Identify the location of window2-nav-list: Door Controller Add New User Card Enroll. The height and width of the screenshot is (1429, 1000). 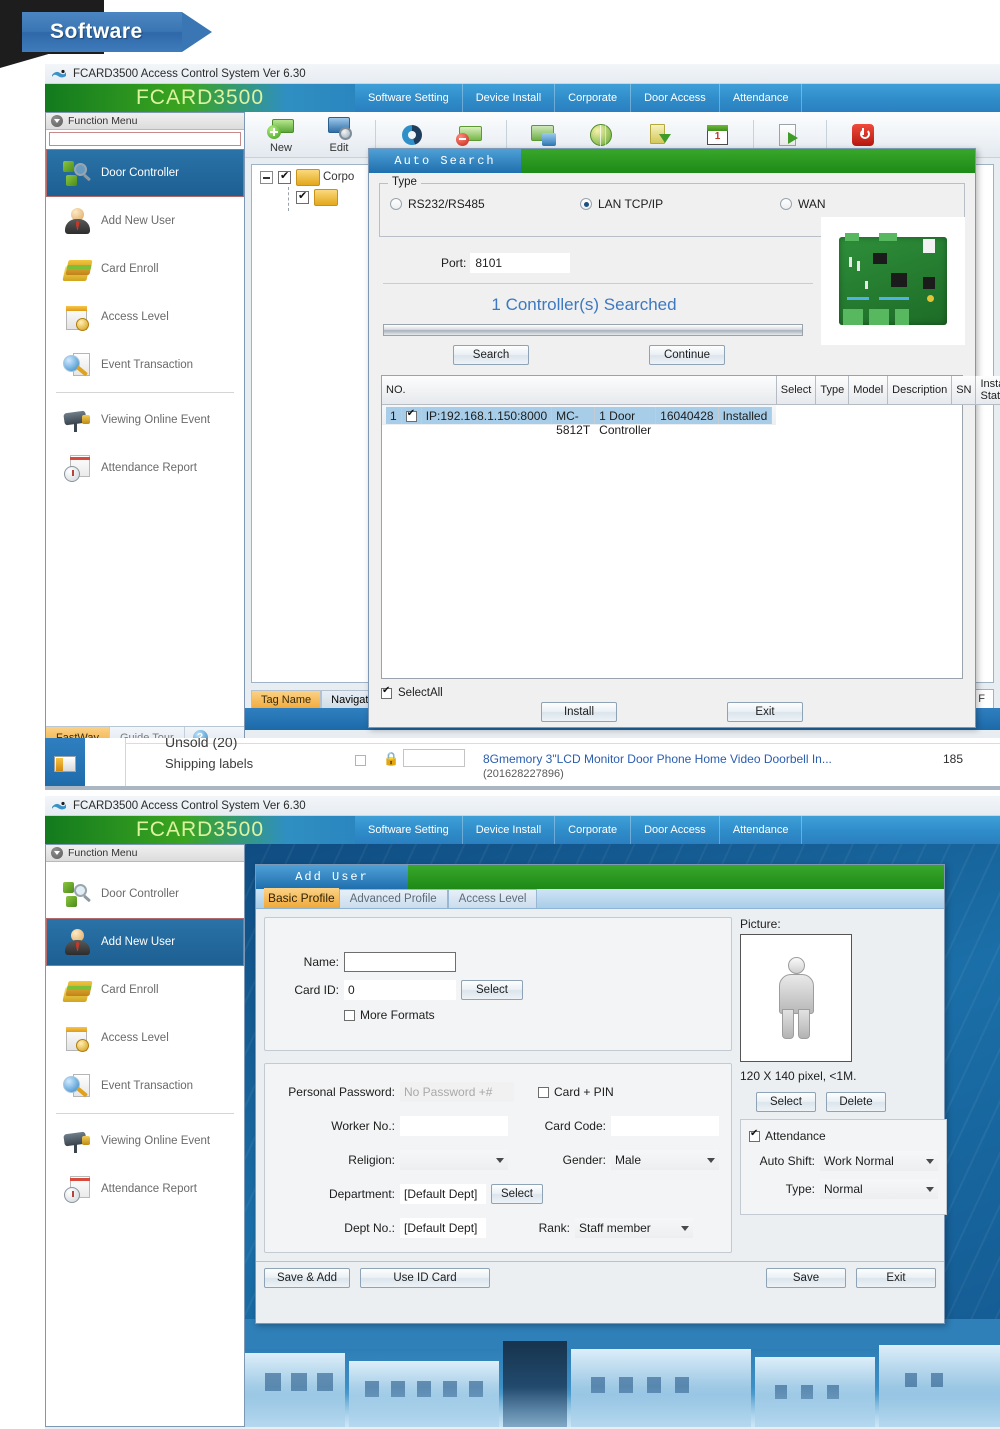
(145, 1037).